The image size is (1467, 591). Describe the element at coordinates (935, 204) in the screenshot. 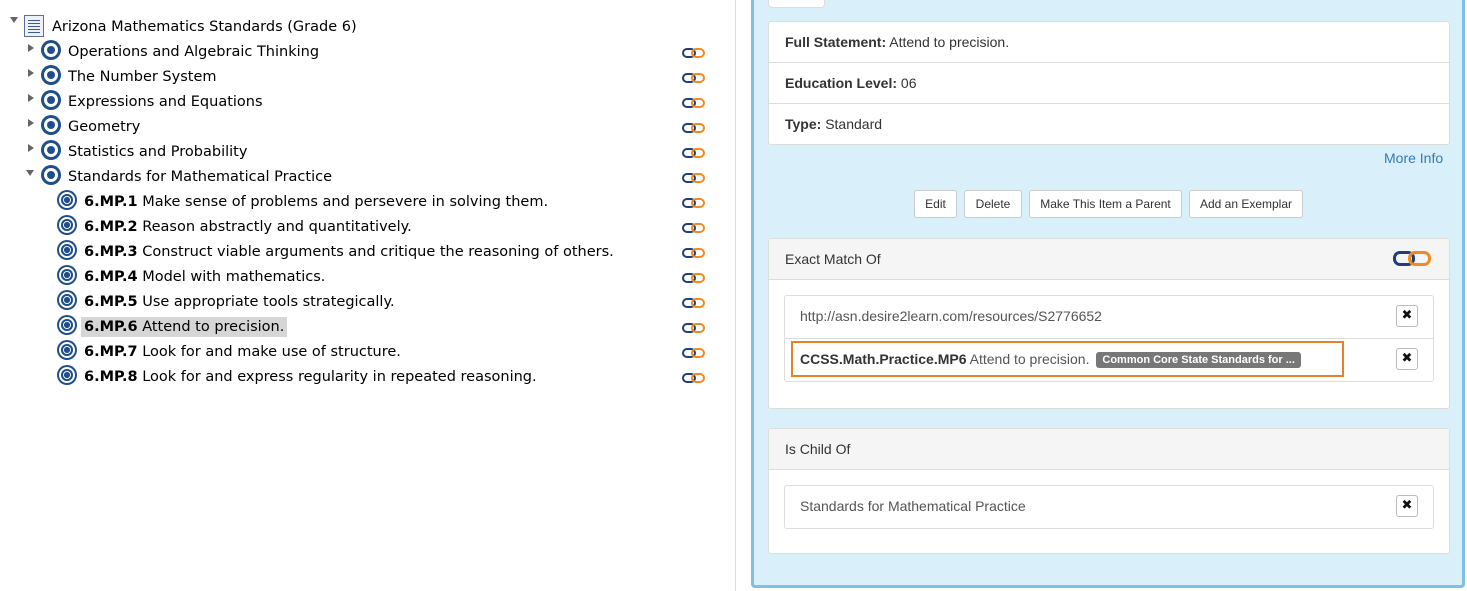

I see `edit-button: Edit` at that location.